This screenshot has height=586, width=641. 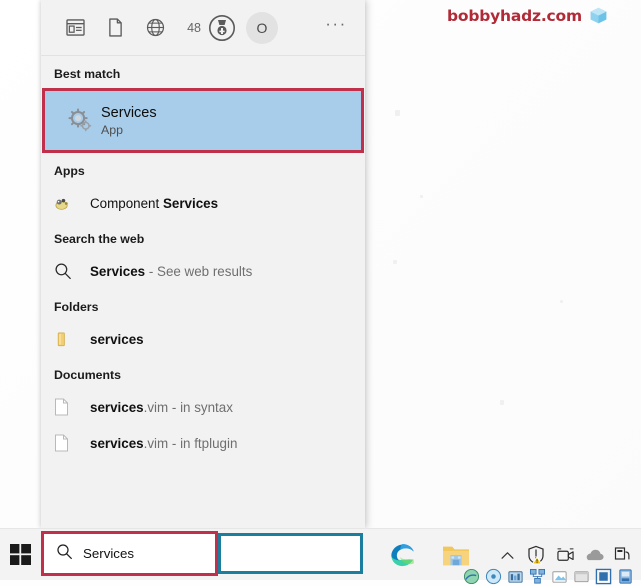 What do you see at coordinates (129, 112) in the screenshot?
I see `best-match-title: Services` at bounding box center [129, 112].